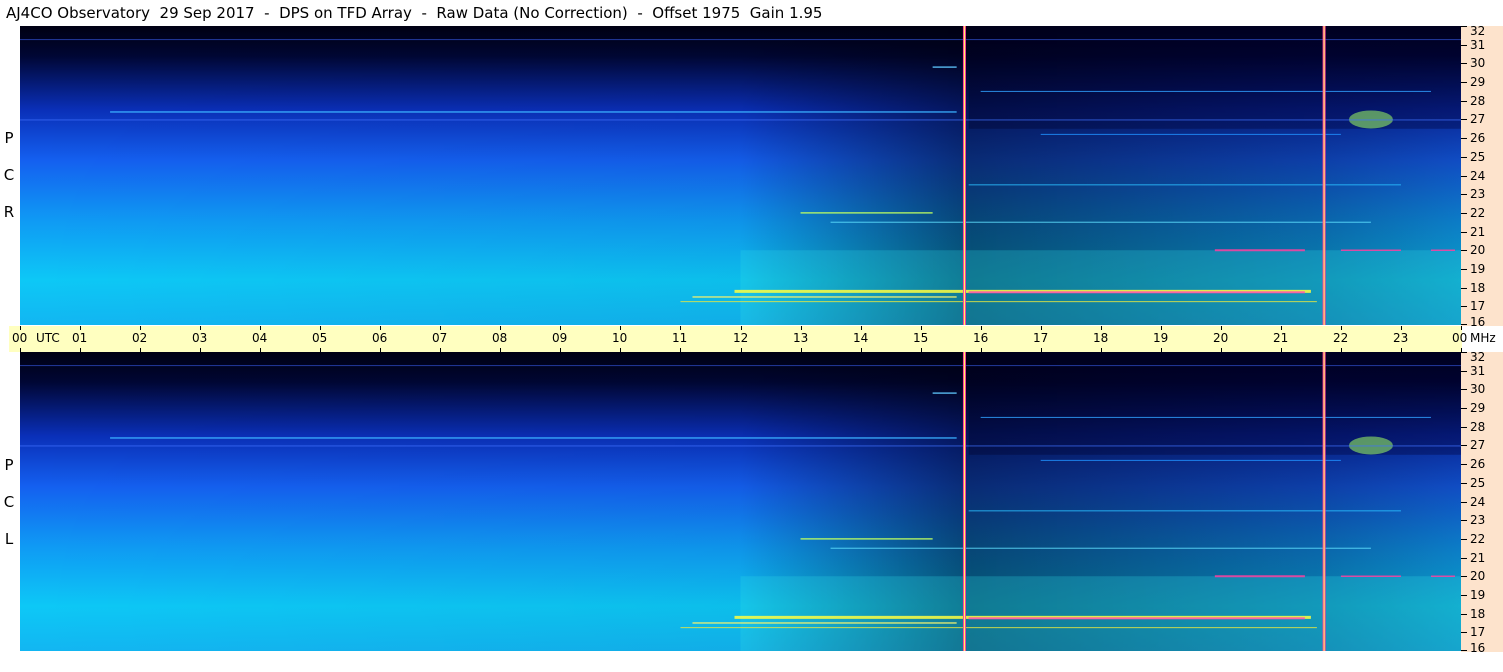  What do you see at coordinates (1478, 632) in the screenshot?
I see `freq-tick-label: 17` at bounding box center [1478, 632].